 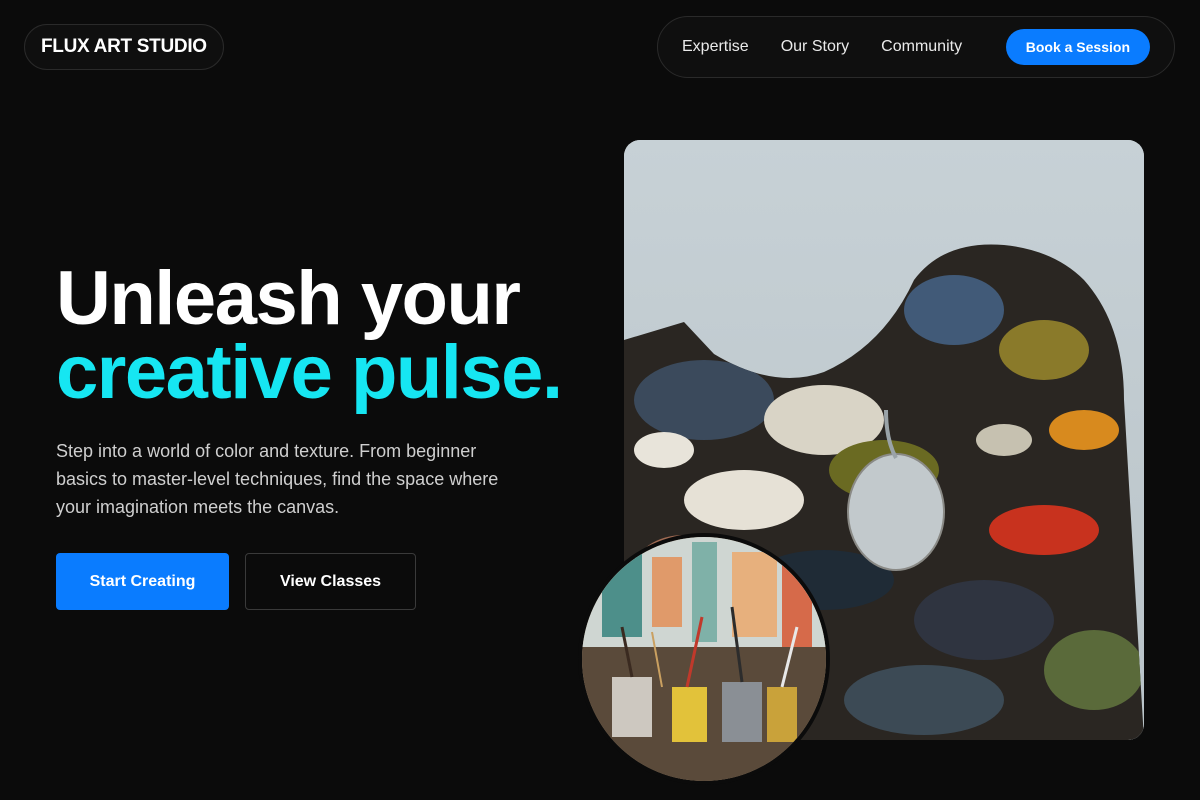 I want to click on book-session-button: Book a Session, so click(x=1077, y=47).